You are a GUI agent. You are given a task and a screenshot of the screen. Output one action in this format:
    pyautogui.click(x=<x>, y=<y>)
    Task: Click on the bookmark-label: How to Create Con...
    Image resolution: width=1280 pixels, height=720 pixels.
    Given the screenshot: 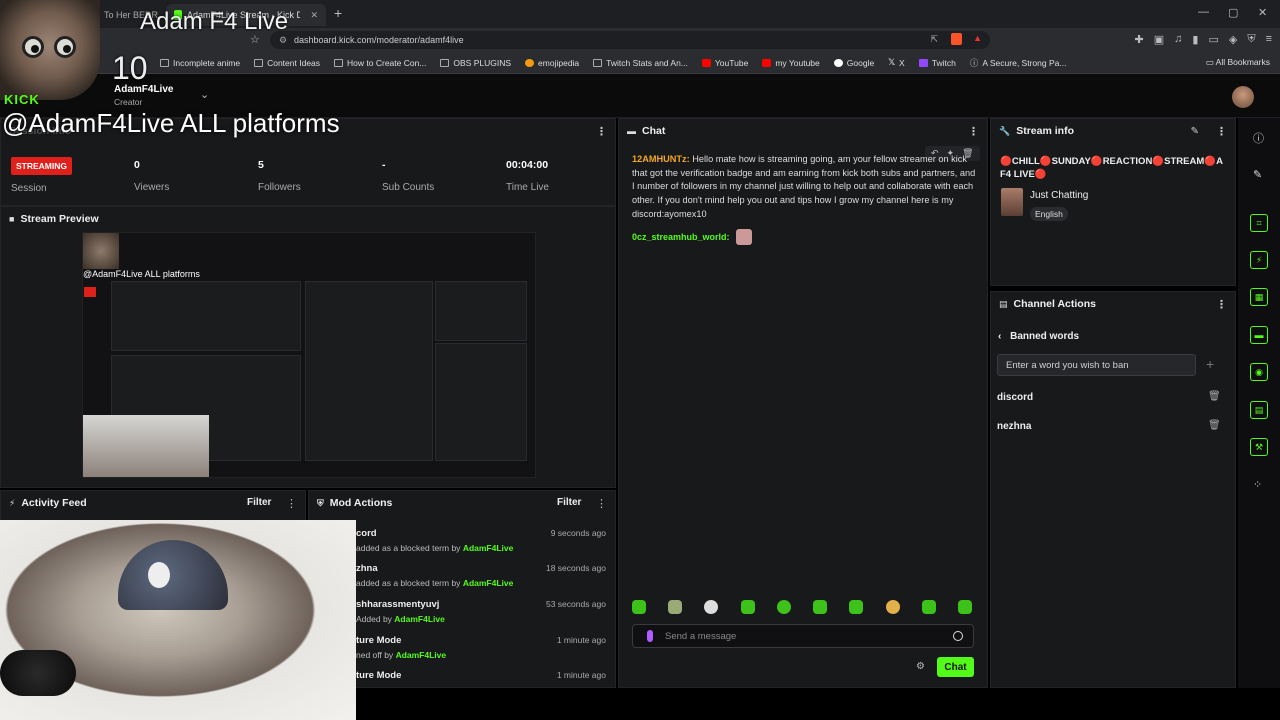 What is the action you would take?
    pyautogui.click(x=387, y=62)
    